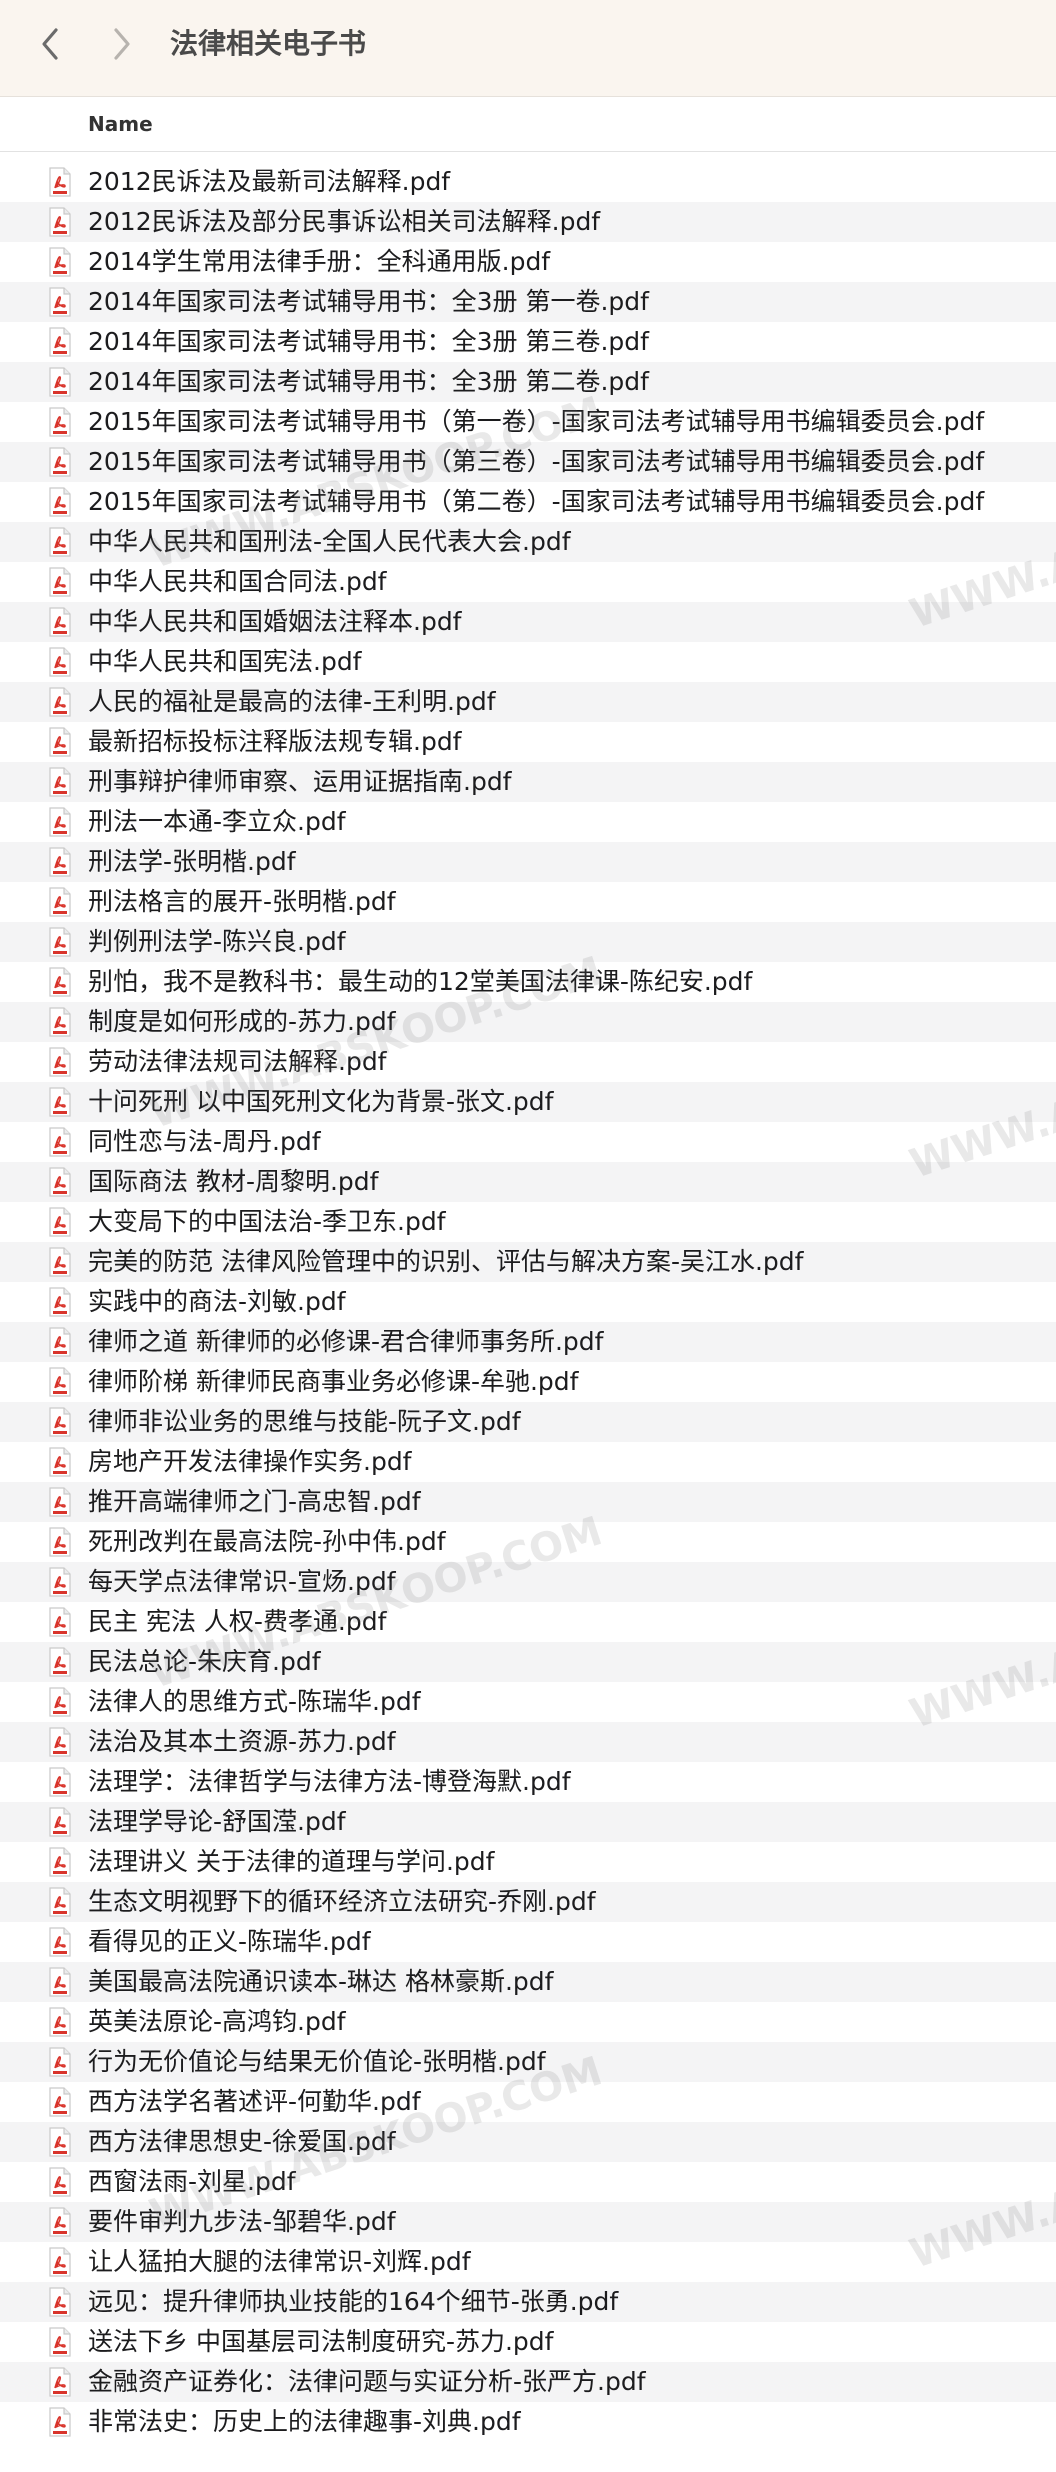 Image resolution: width=1056 pixels, height=2472 pixels. I want to click on file-row: 2014年国家司法考试辅导用书：全3册 第一卷.pdf, so click(528, 302).